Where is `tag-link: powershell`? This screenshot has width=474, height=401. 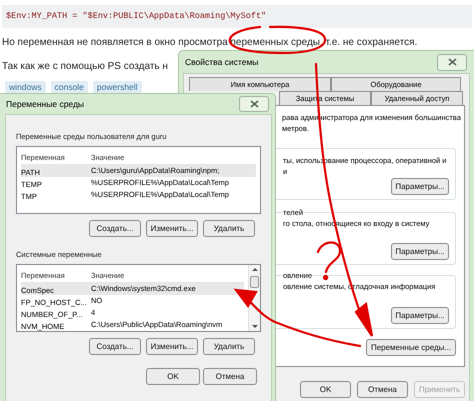
tag-link: powershell is located at coordinates (117, 87).